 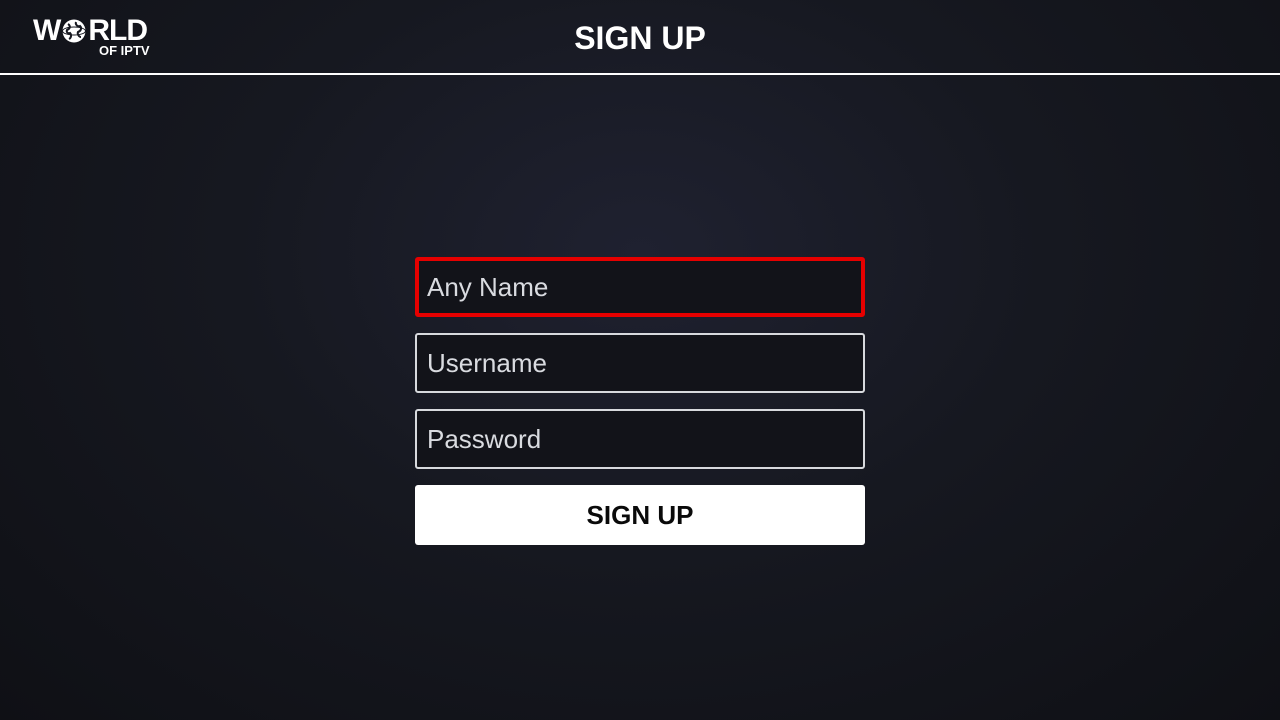 What do you see at coordinates (640, 515) in the screenshot?
I see `sign-up-button: SIGN UP` at bounding box center [640, 515].